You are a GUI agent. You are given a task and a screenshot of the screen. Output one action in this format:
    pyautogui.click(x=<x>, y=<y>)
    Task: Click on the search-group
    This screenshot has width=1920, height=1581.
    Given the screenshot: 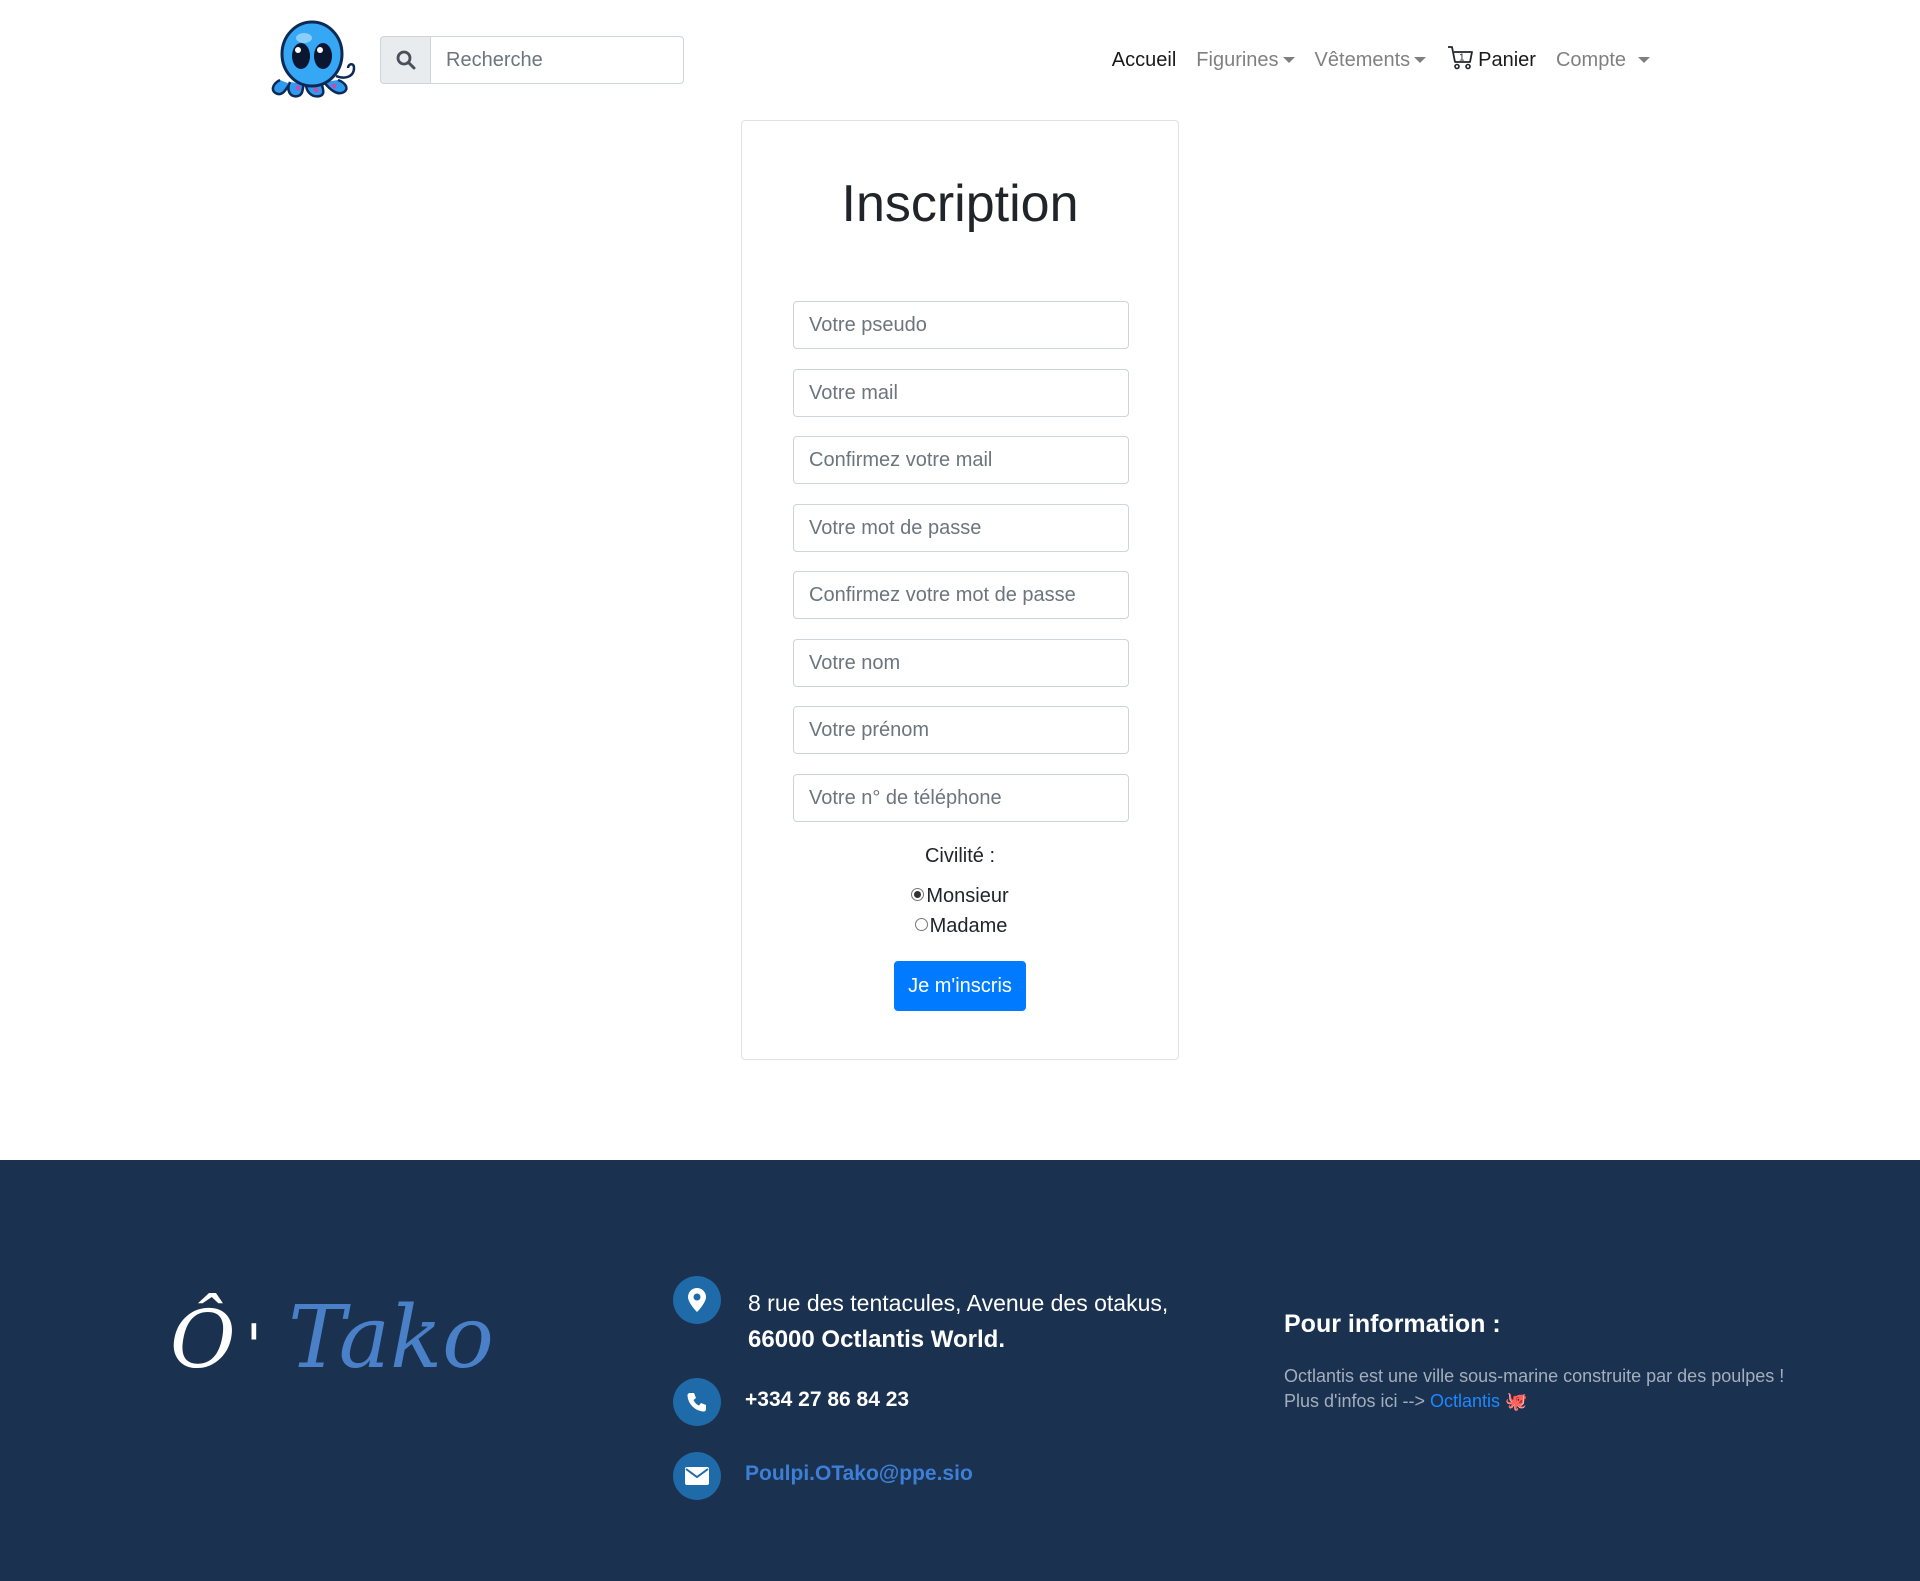 What is the action you would take?
    pyautogui.click(x=532, y=60)
    